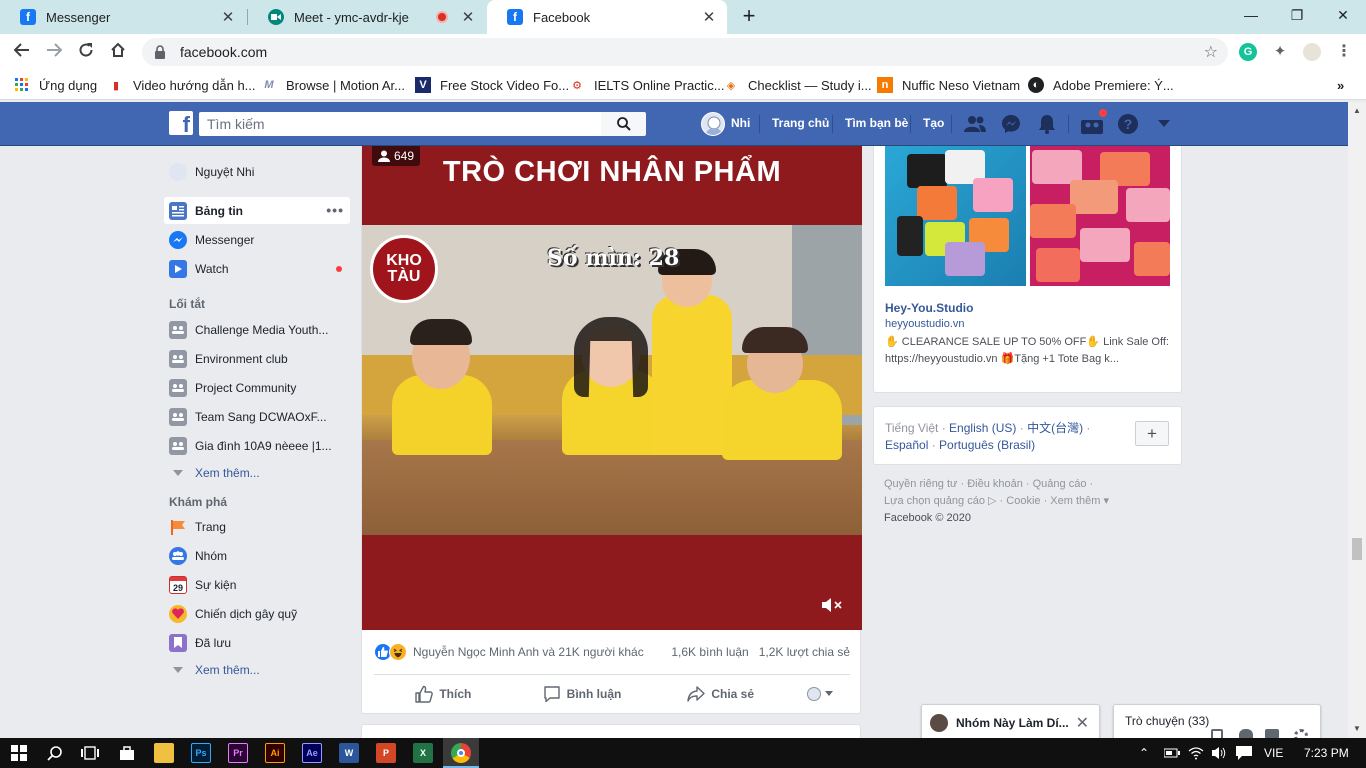 Image resolution: width=1366 pixels, height=768 pixels. What do you see at coordinates (1251, 15) in the screenshot?
I see `minimize-button: ―` at bounding box center [1251, 15].